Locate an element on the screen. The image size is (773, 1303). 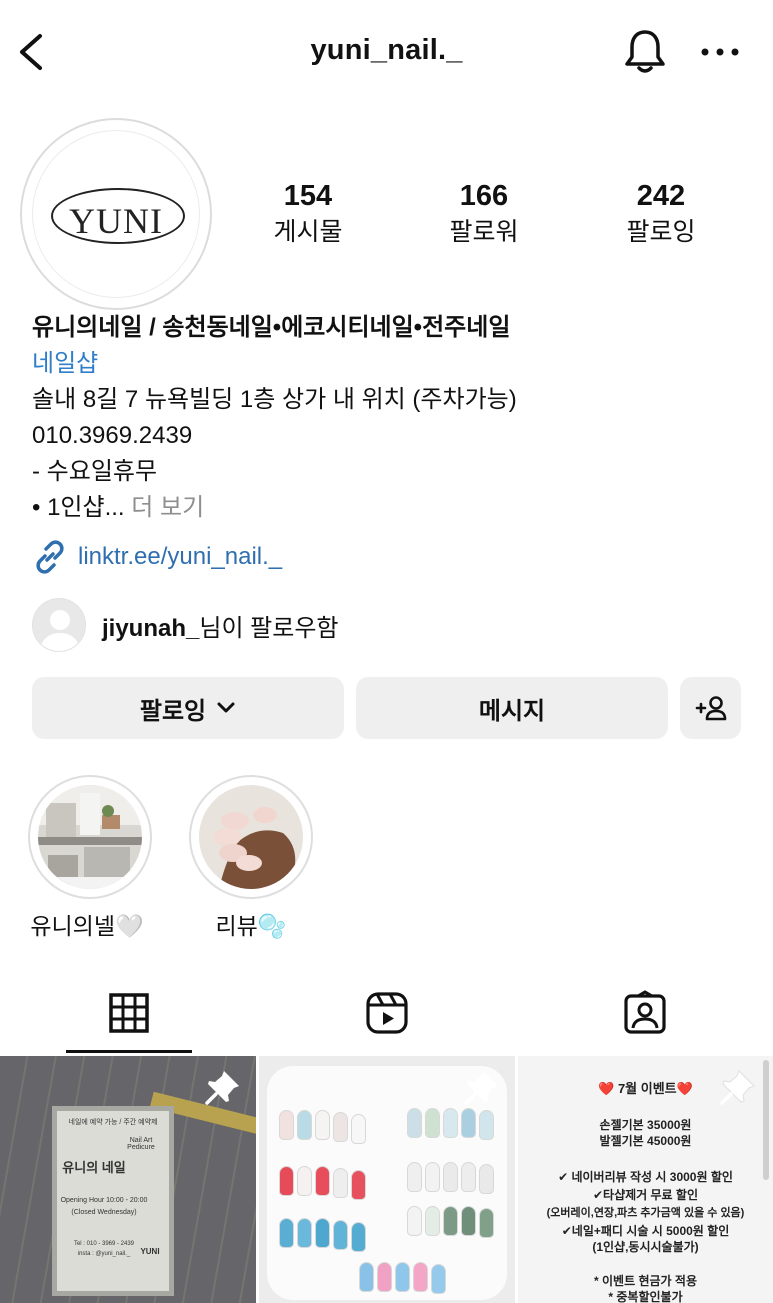
bio-address: 솔내 8길 7 뉴욕빌딩 1층 상가 내 위치 (주차가능) is located at coordinates (274, 399).